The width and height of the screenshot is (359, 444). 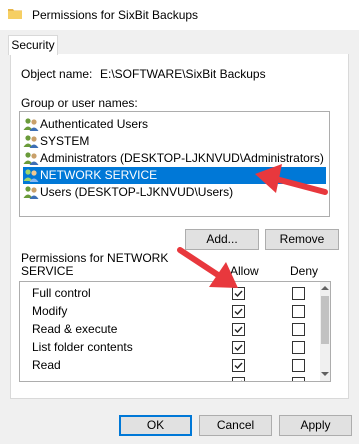 I want to click on allow-checkbox-modify, so click(x=238, y=311).